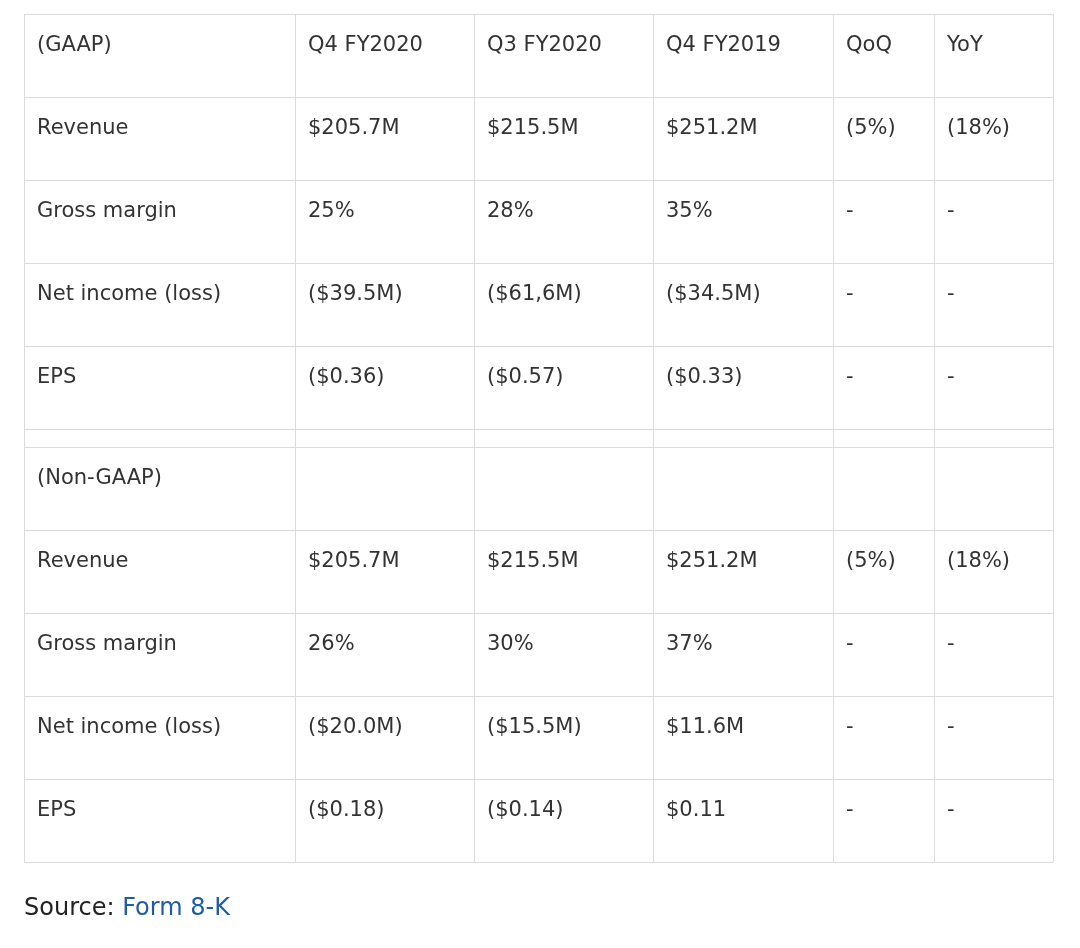 This screenshot has width=1080, height=948. What do you see at coordinates (564, 821) in the screenshot?
I see `table-cell: ($0.14)` at bounding box center [564, 821].